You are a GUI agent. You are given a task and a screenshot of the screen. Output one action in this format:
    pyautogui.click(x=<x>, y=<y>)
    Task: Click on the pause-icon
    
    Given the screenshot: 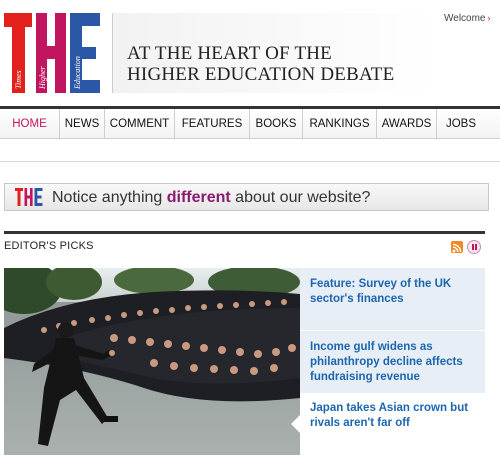 What is the action you would take?
    pyautogui.click(x=474, y=247)
    